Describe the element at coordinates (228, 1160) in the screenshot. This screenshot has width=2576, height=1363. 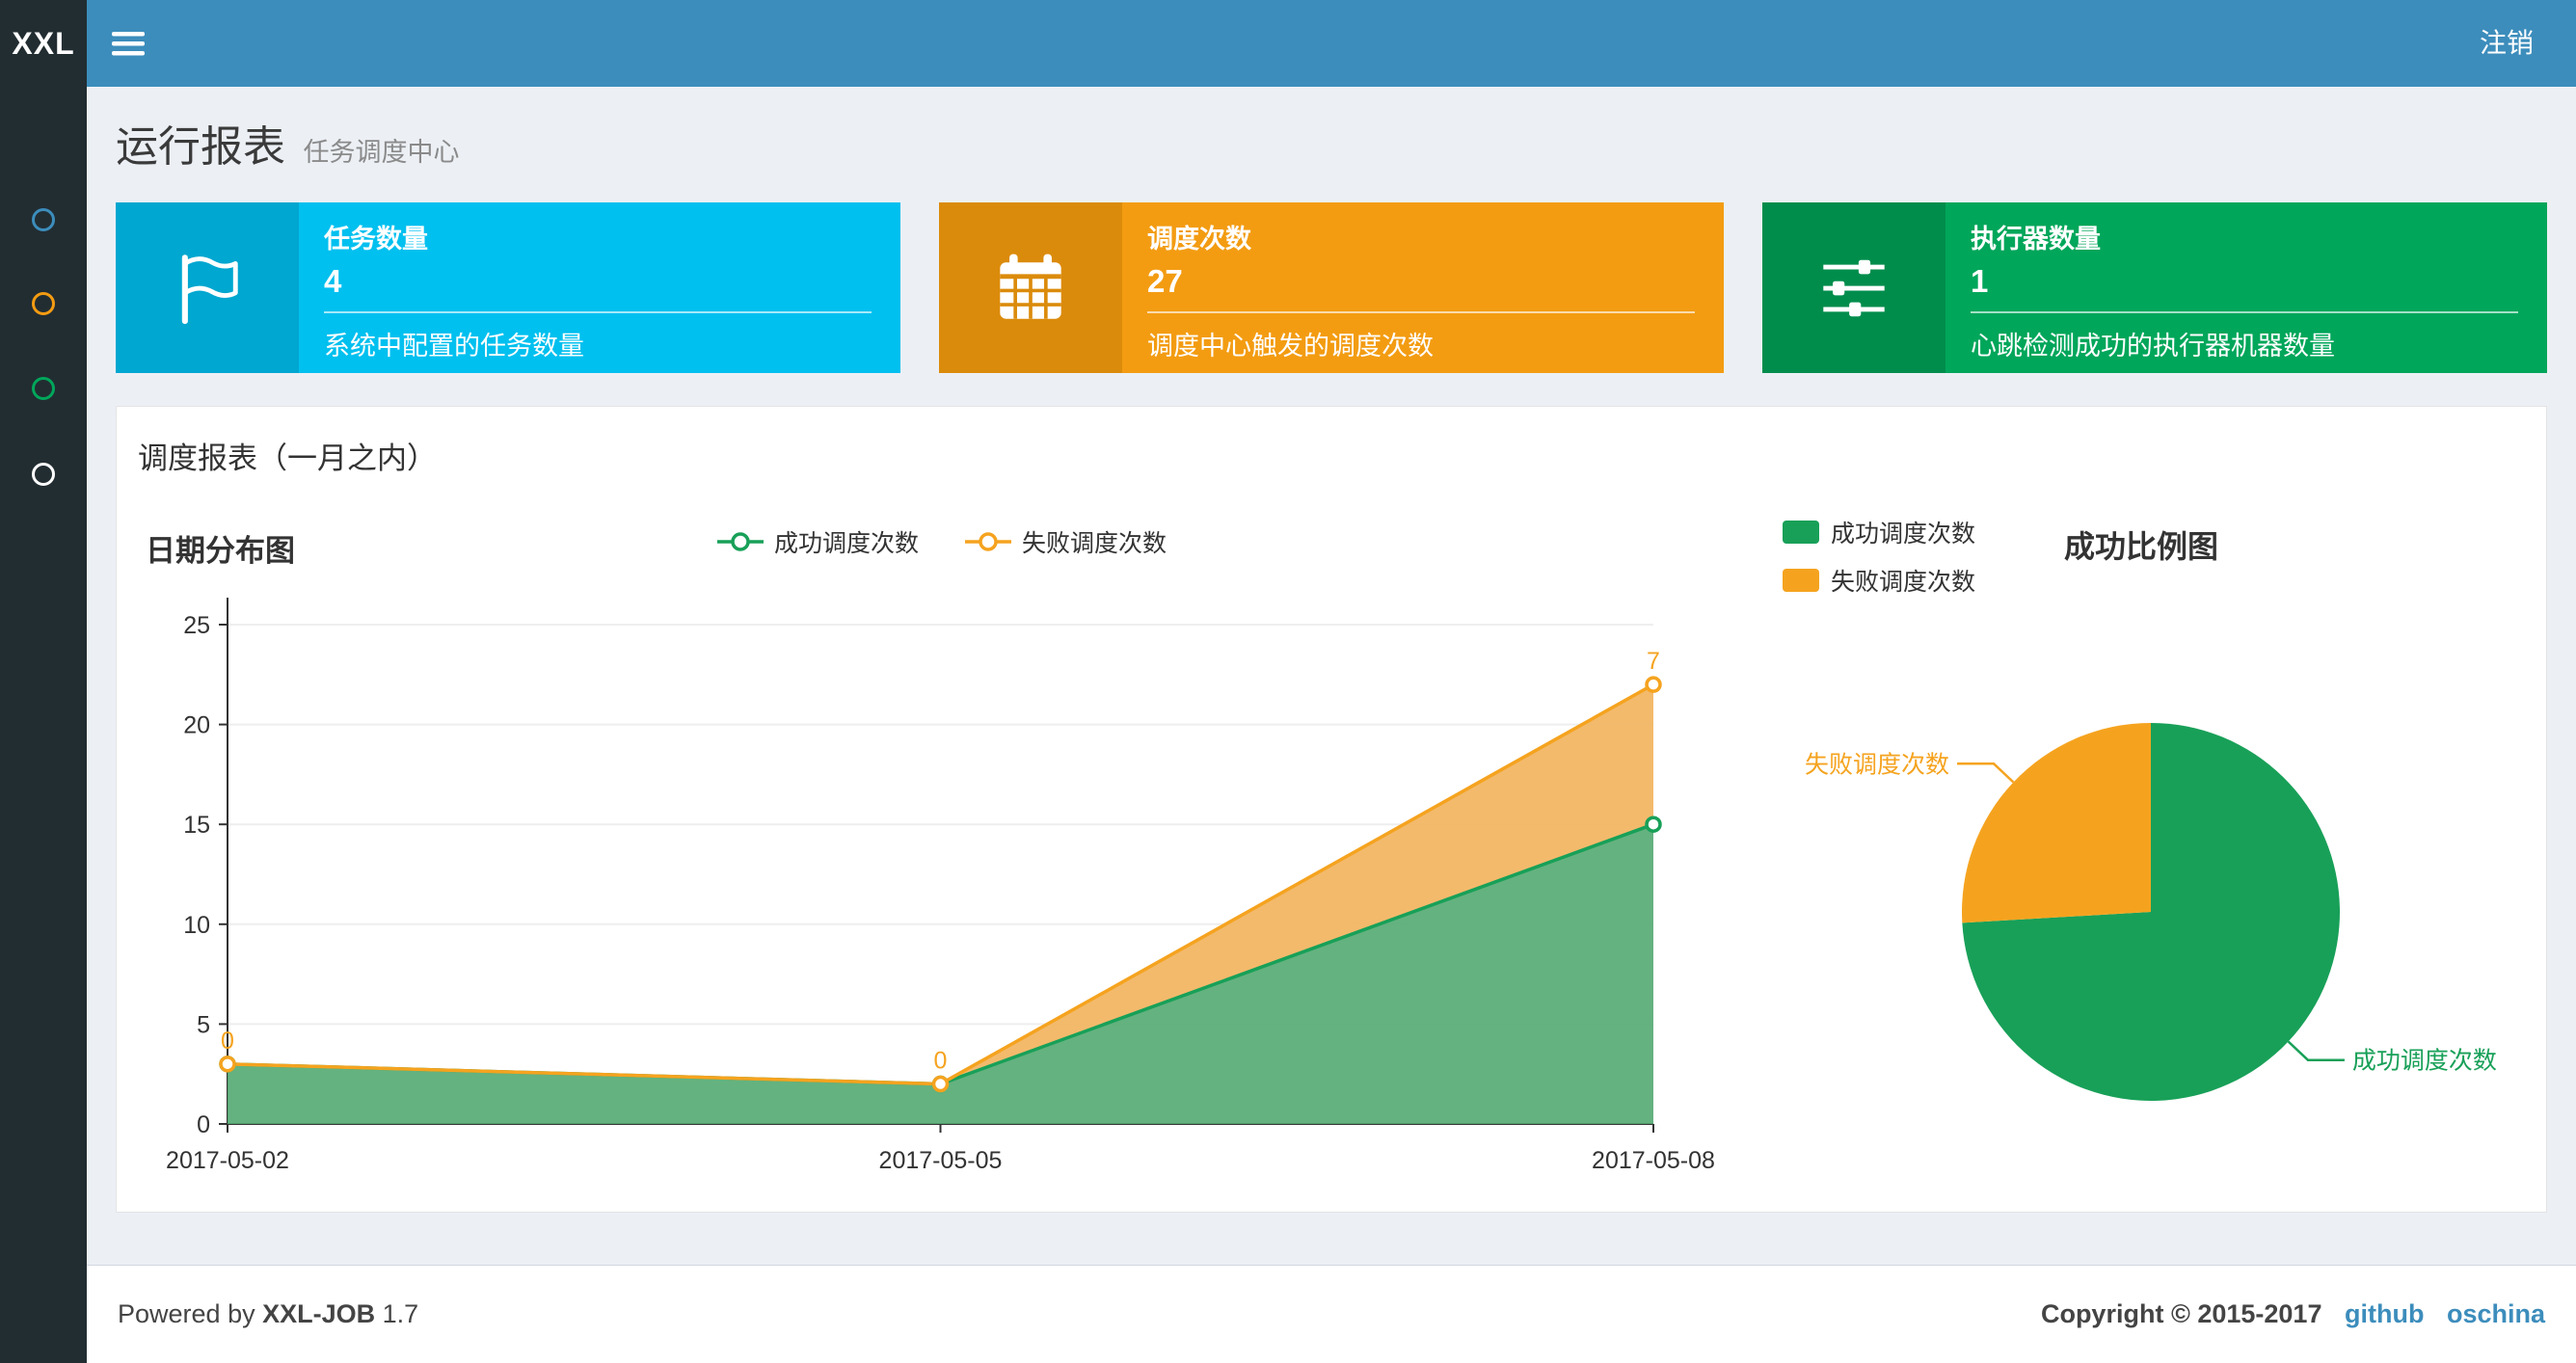
I see `svg-text: 2017-05-02` at that location.